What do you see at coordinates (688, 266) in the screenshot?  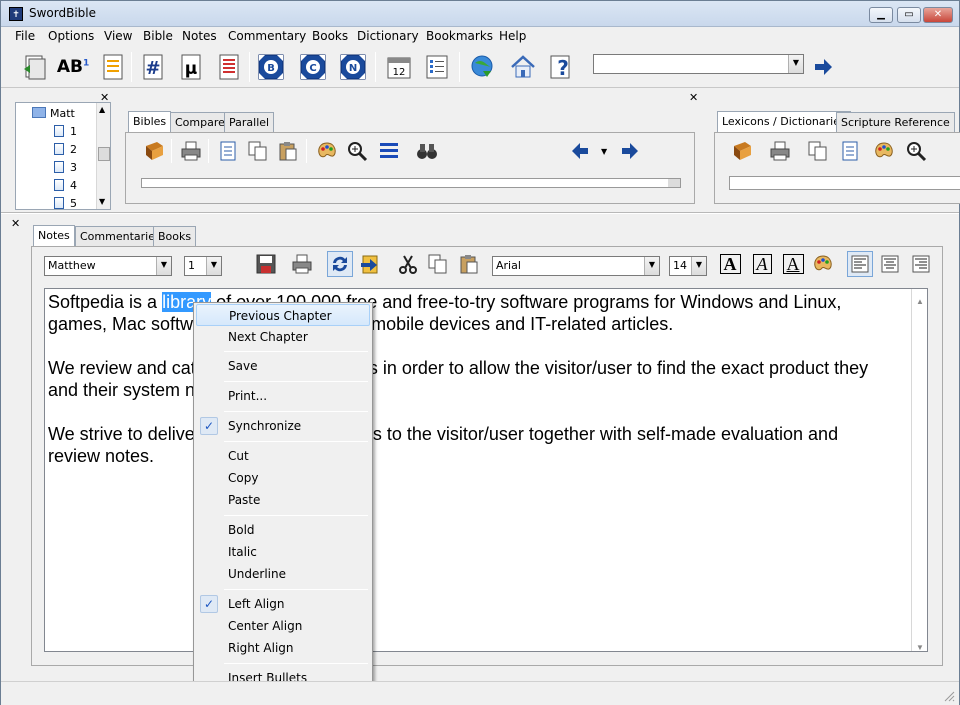 I see `font-size-select: 14 ▼` at bounding box center [688, 266].